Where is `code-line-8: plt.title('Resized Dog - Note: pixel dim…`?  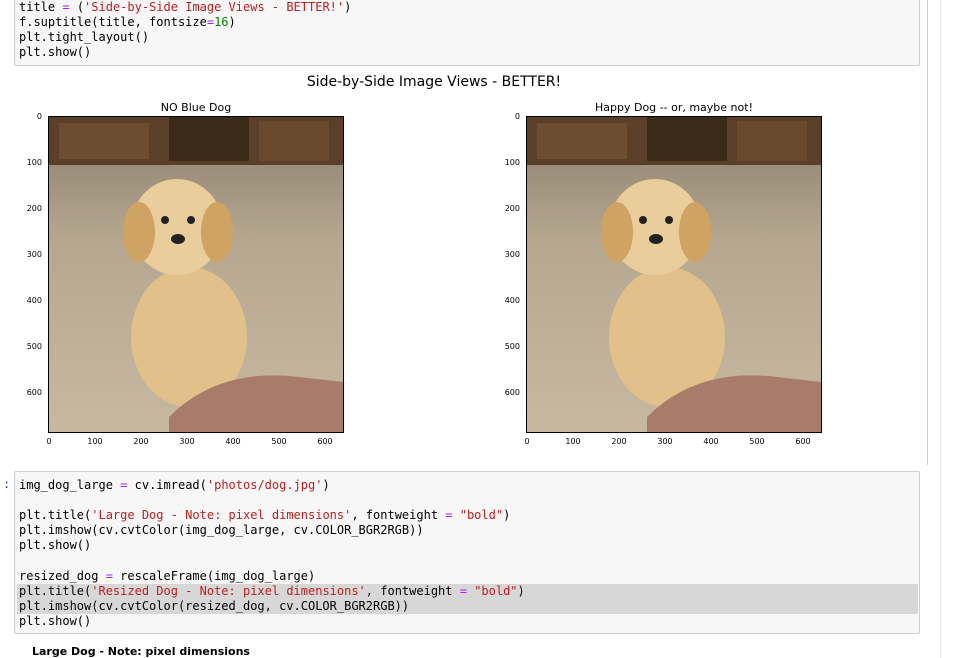 code-line-8: plt.title('Resized Dog - Note: pixel dim… is located at coordinates (272, 591).